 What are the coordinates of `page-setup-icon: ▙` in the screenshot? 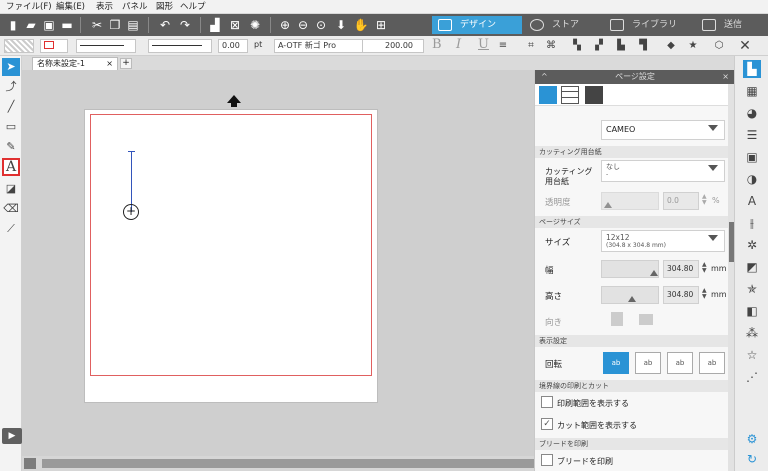 It's located at (752, 69).